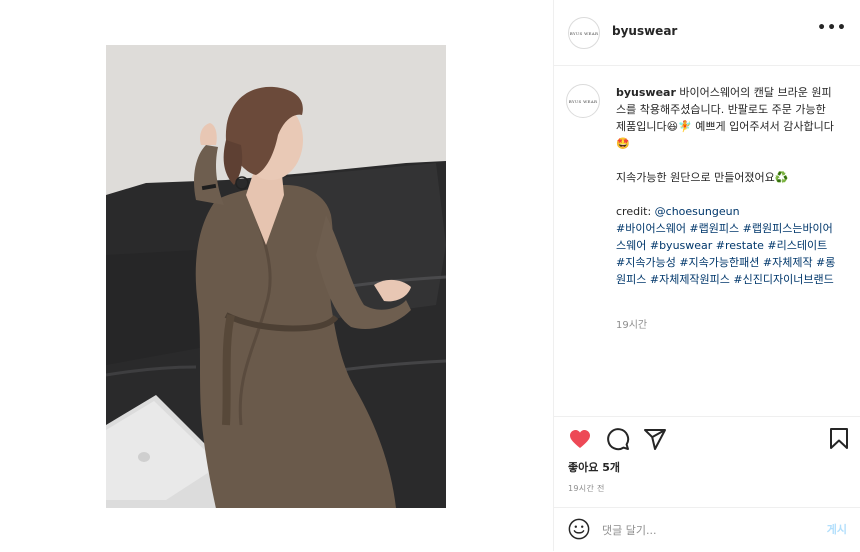  What do you see at coordinates (697, 211) in the screenshot?
I see `credit-user-link: @choesungeun` at bounding box center [697, 211].